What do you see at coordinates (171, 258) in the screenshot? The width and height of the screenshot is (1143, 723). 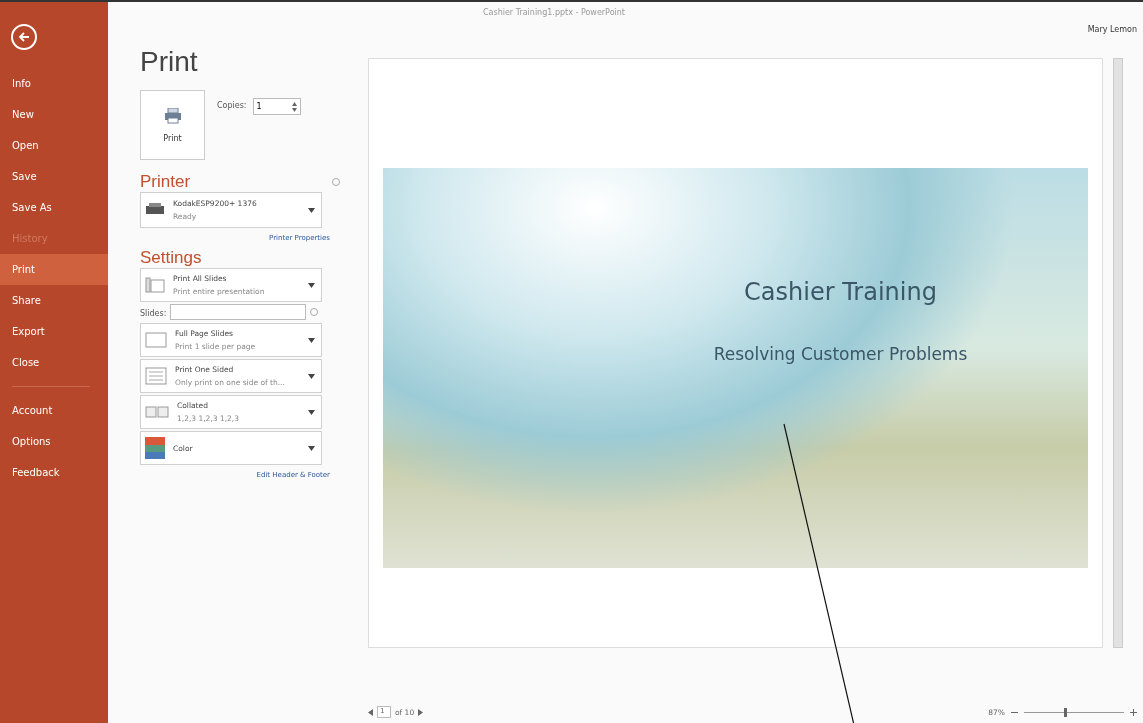 I see `section-heading: Settings` at bounding box center [171, 258].